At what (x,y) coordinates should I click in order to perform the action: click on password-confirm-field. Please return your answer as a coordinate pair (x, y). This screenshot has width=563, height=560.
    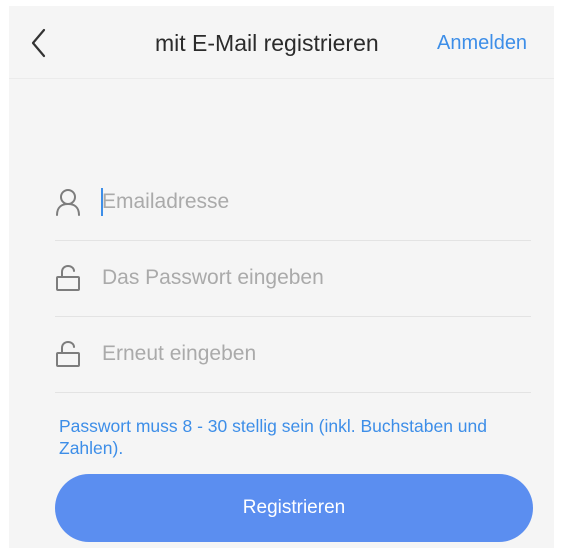
    Looking at the image, I should click on (293, 354).